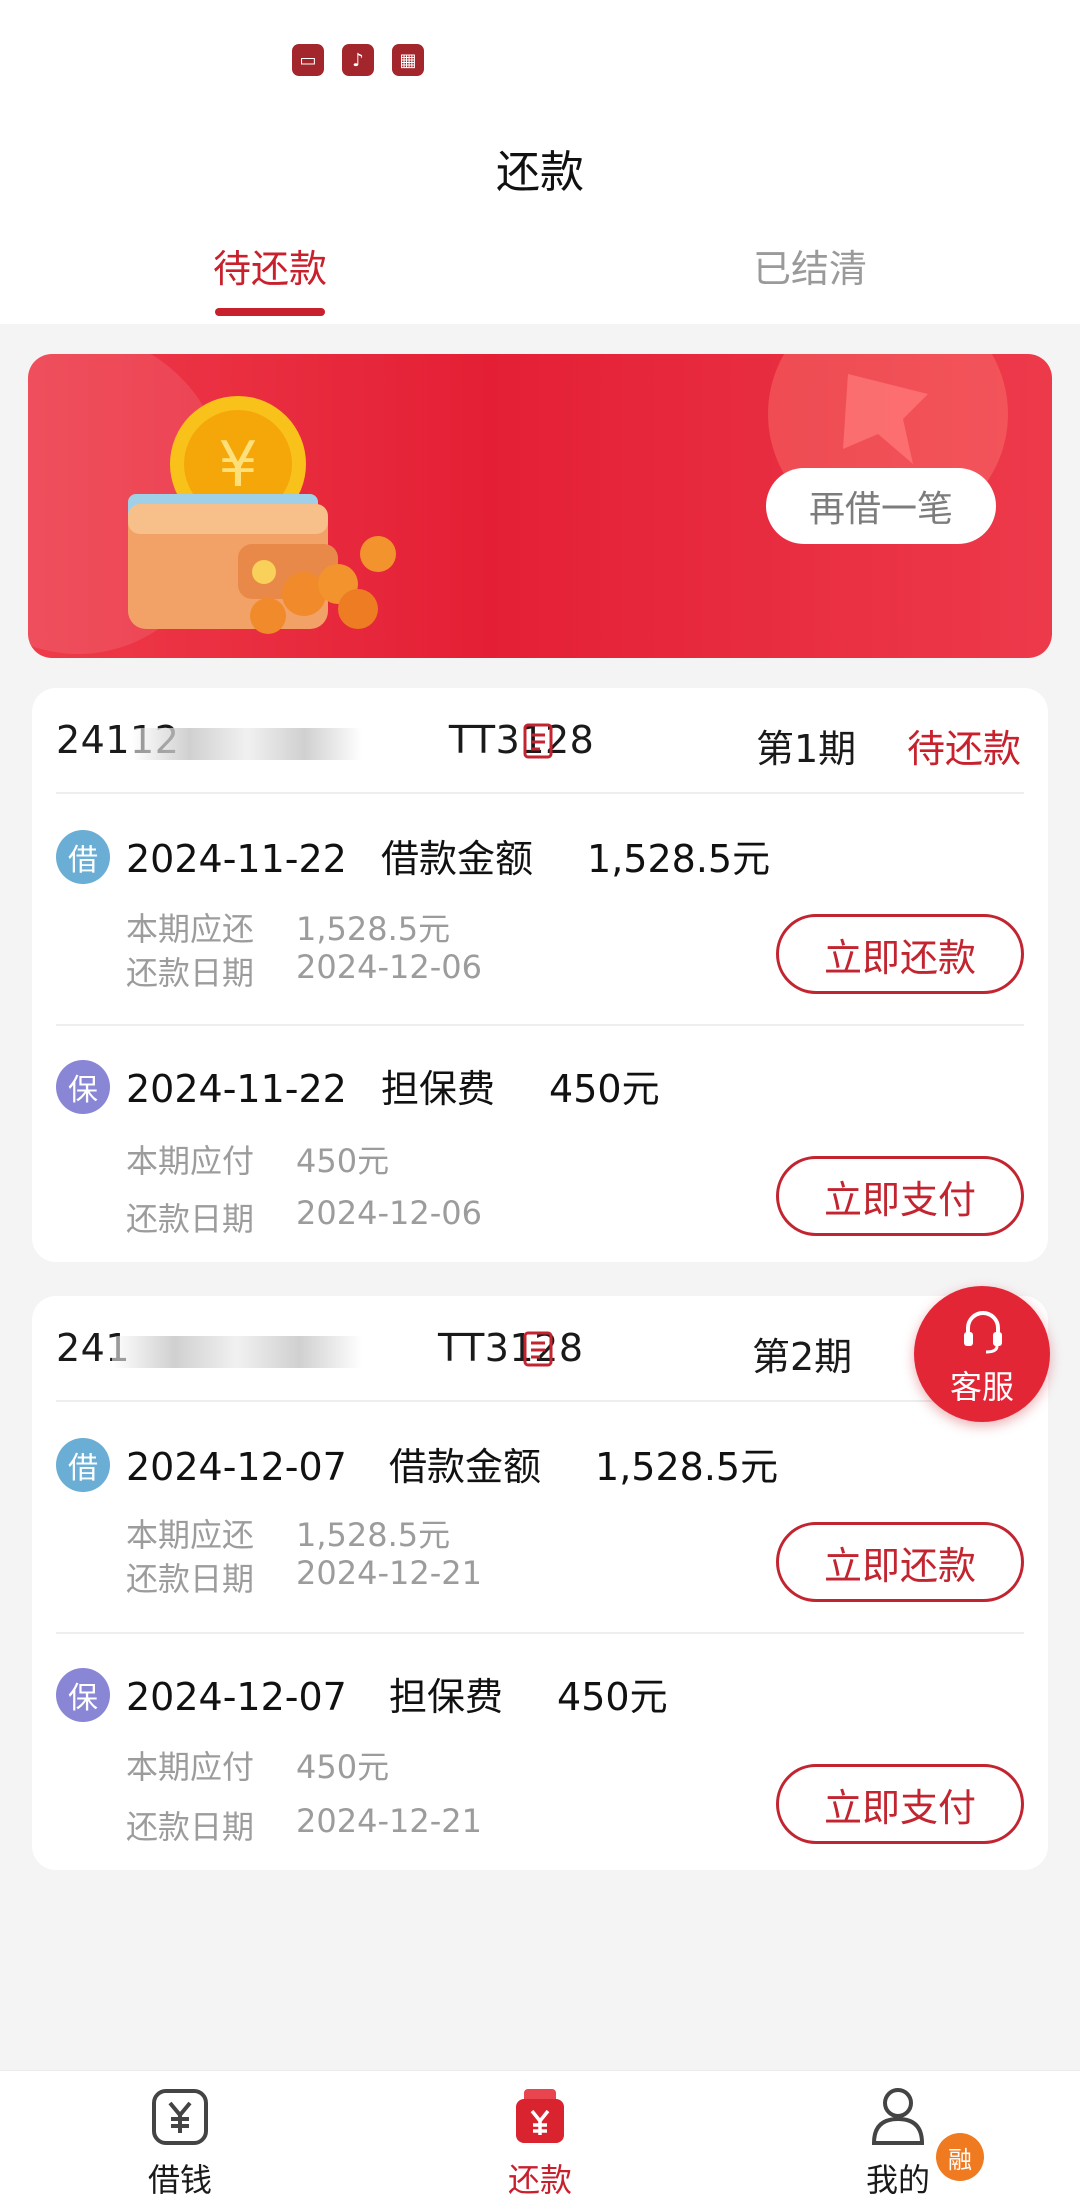 The width and height of the screenshot is (1080, 2198). What do you see at coordinates (262, 515) in the screenshot?
I see `wallet-coins-icon: ¥` at bounding box center [262, 515].